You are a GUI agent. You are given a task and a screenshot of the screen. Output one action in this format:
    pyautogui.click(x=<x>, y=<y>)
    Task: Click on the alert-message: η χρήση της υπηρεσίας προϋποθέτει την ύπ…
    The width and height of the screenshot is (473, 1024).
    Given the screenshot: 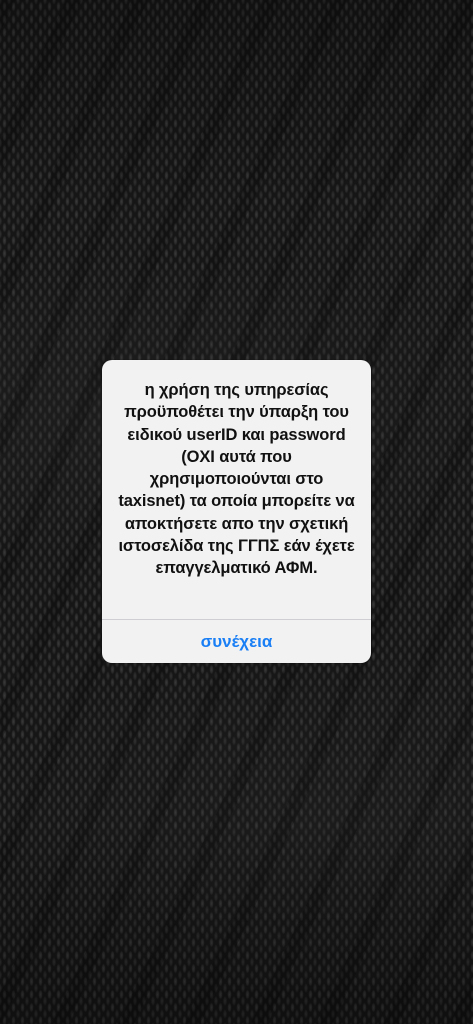 What is the action you would take?
    pyautogui.click(x=236, y=479)
    